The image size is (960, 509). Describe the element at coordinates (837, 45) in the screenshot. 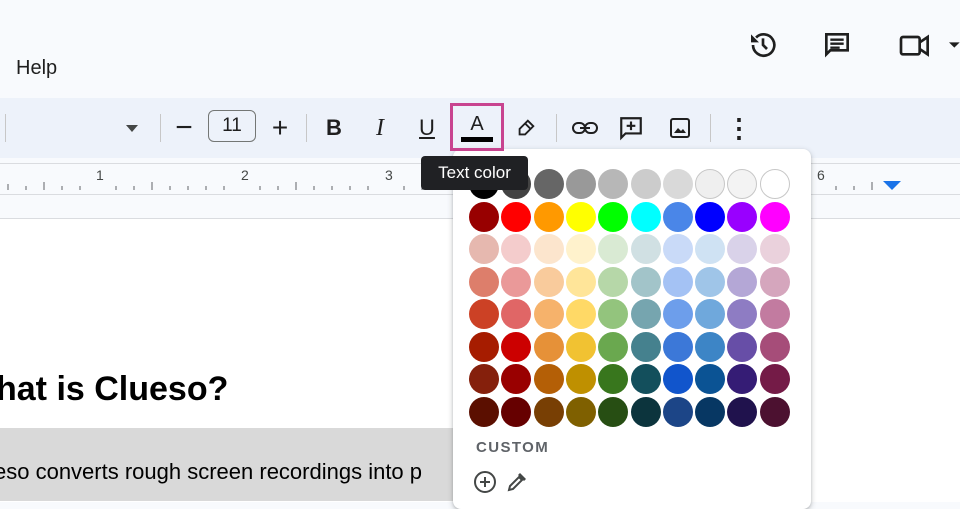

I see `comments-icon` at that location.